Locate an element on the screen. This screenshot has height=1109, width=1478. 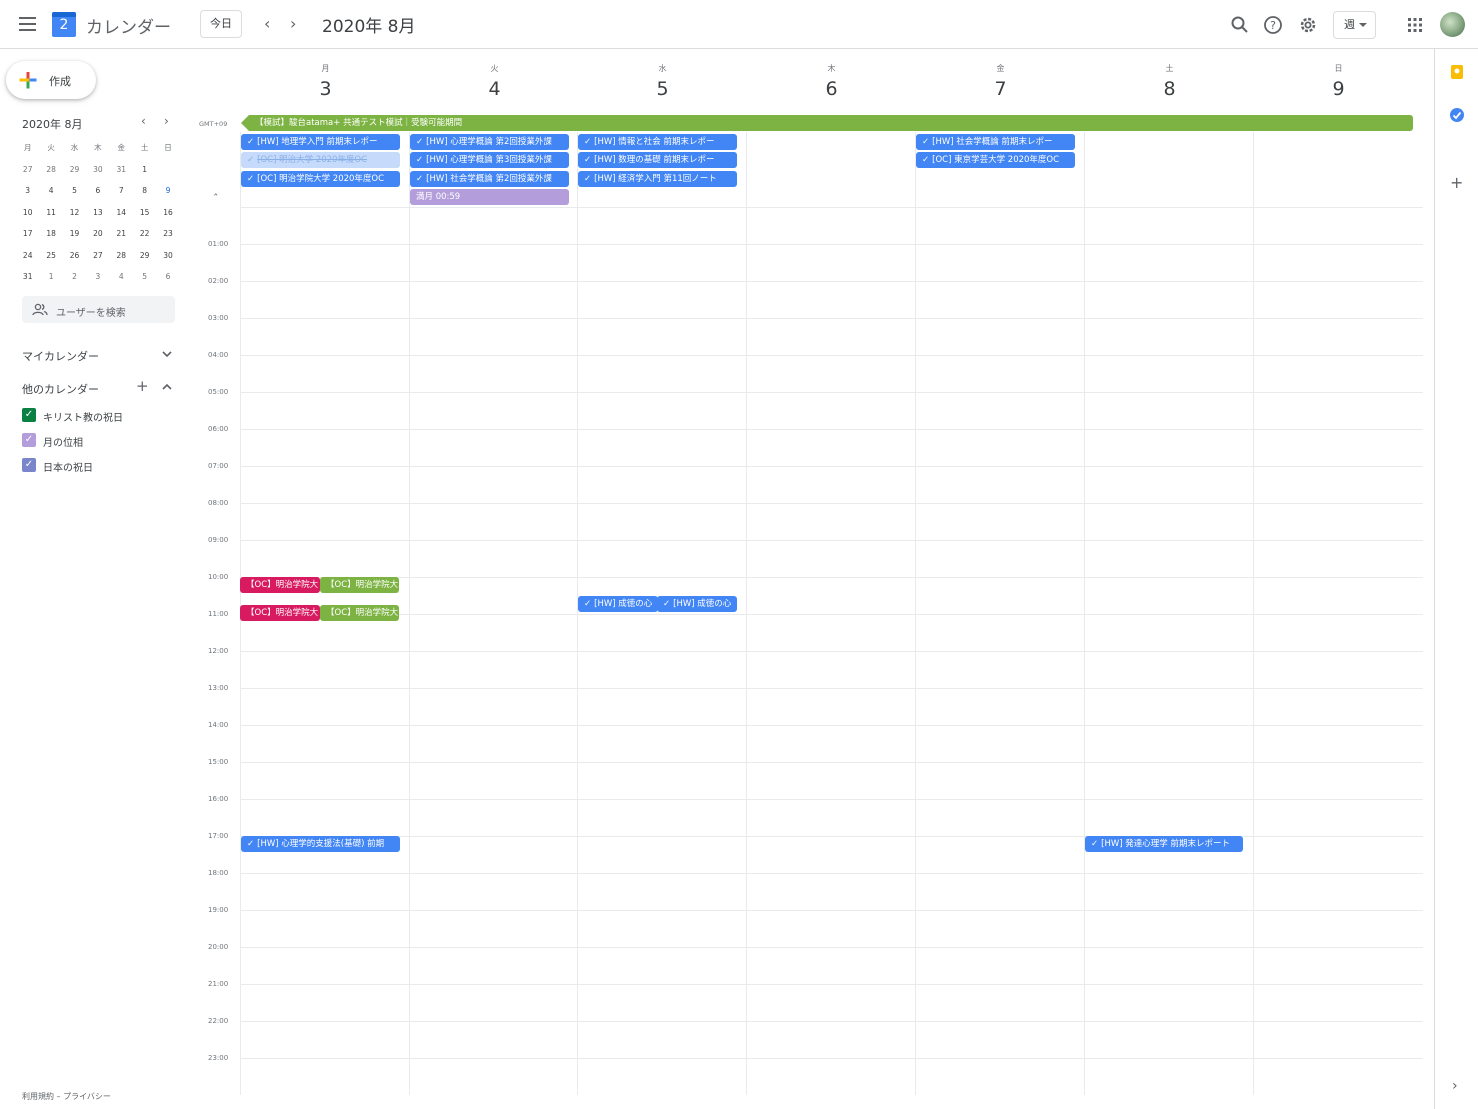
day-header-mon: 月 3 is located at coordinates (325, 81).